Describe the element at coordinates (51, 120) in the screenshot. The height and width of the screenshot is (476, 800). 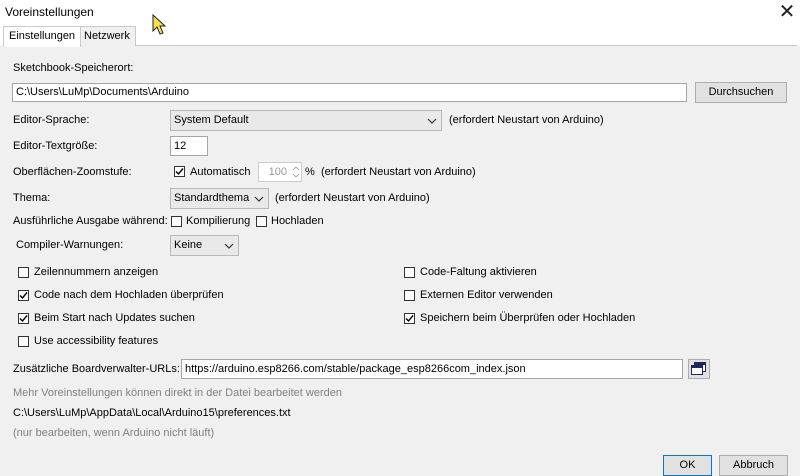
I see `language-label: Editor-Sprache:` at that location.